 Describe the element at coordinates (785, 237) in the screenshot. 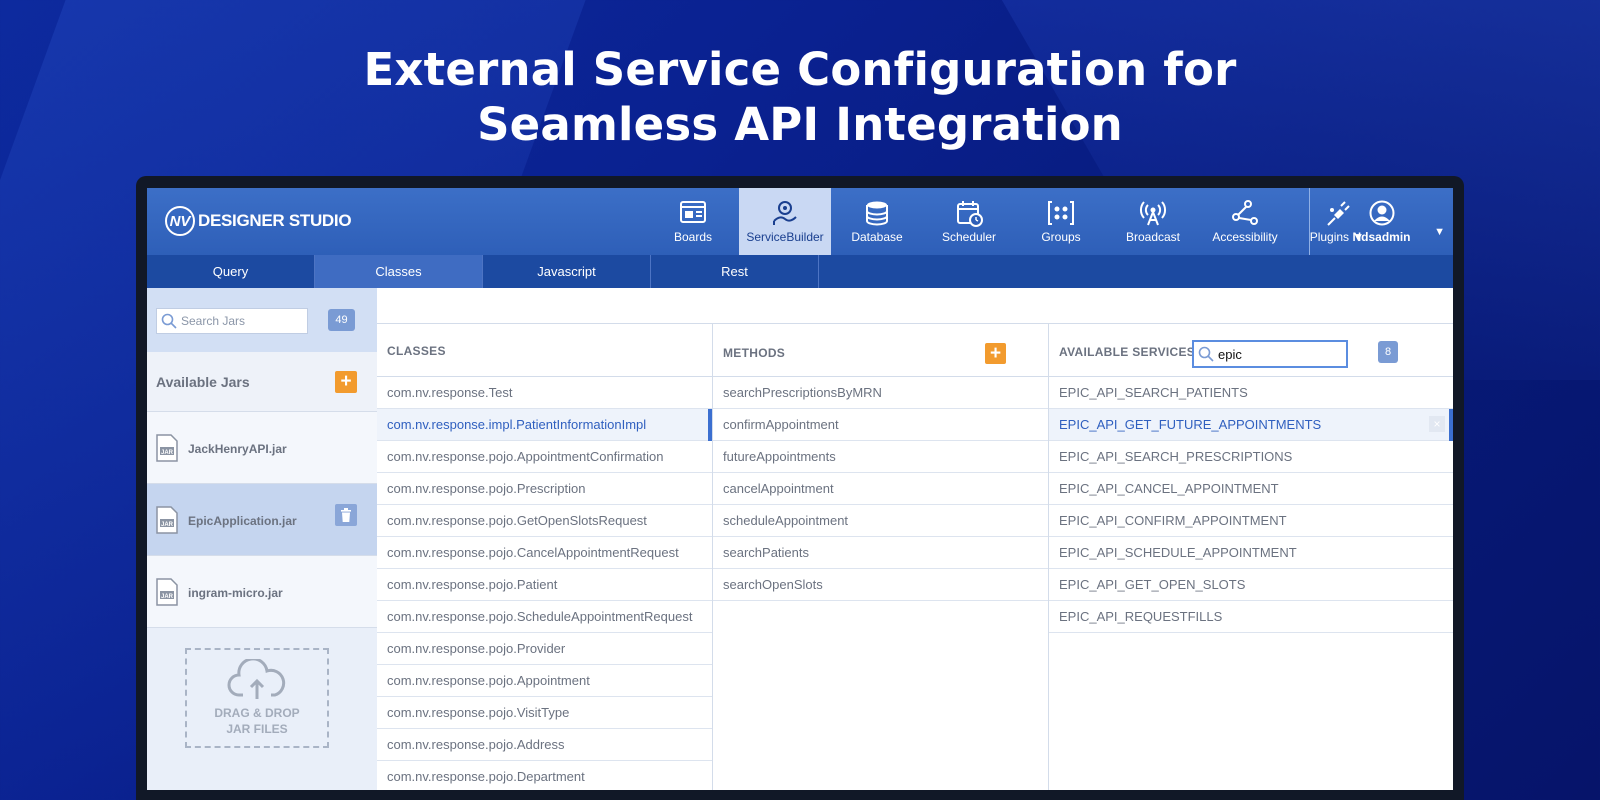

I see `nav-label: ServiceBuilder` at that location.